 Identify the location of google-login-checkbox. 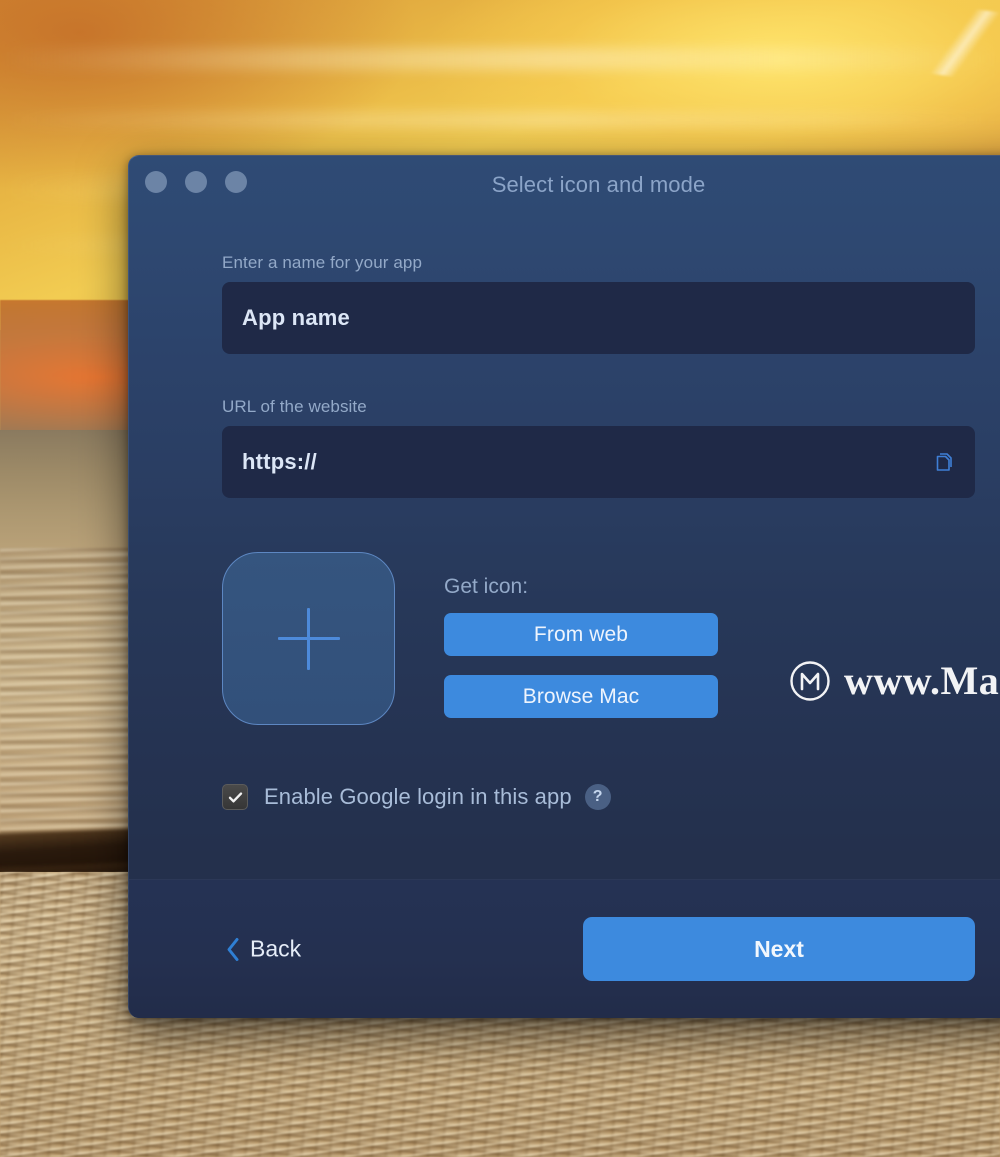
(235, 797).